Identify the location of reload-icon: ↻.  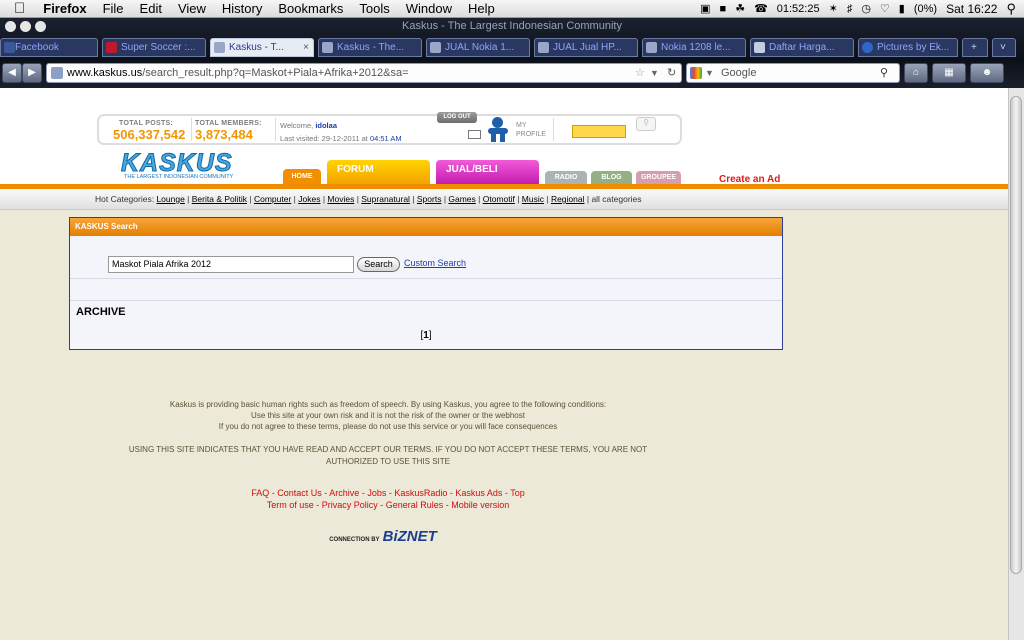
(671, 73).